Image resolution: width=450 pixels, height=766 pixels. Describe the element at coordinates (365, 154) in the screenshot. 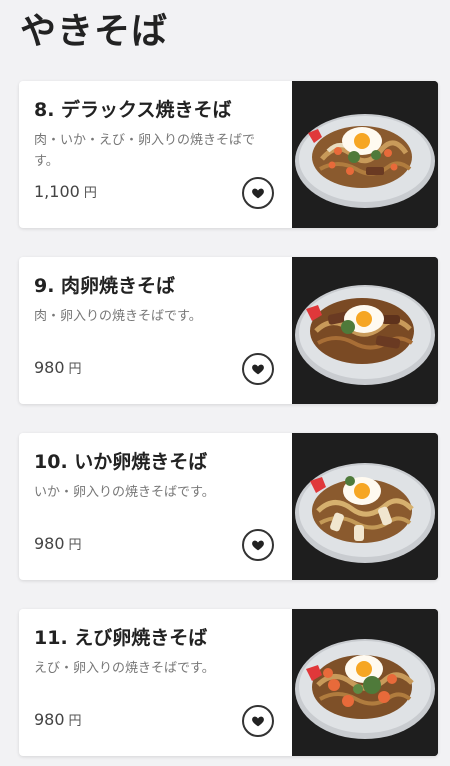

I see `yakisoba-deluxe-photo` at that location.